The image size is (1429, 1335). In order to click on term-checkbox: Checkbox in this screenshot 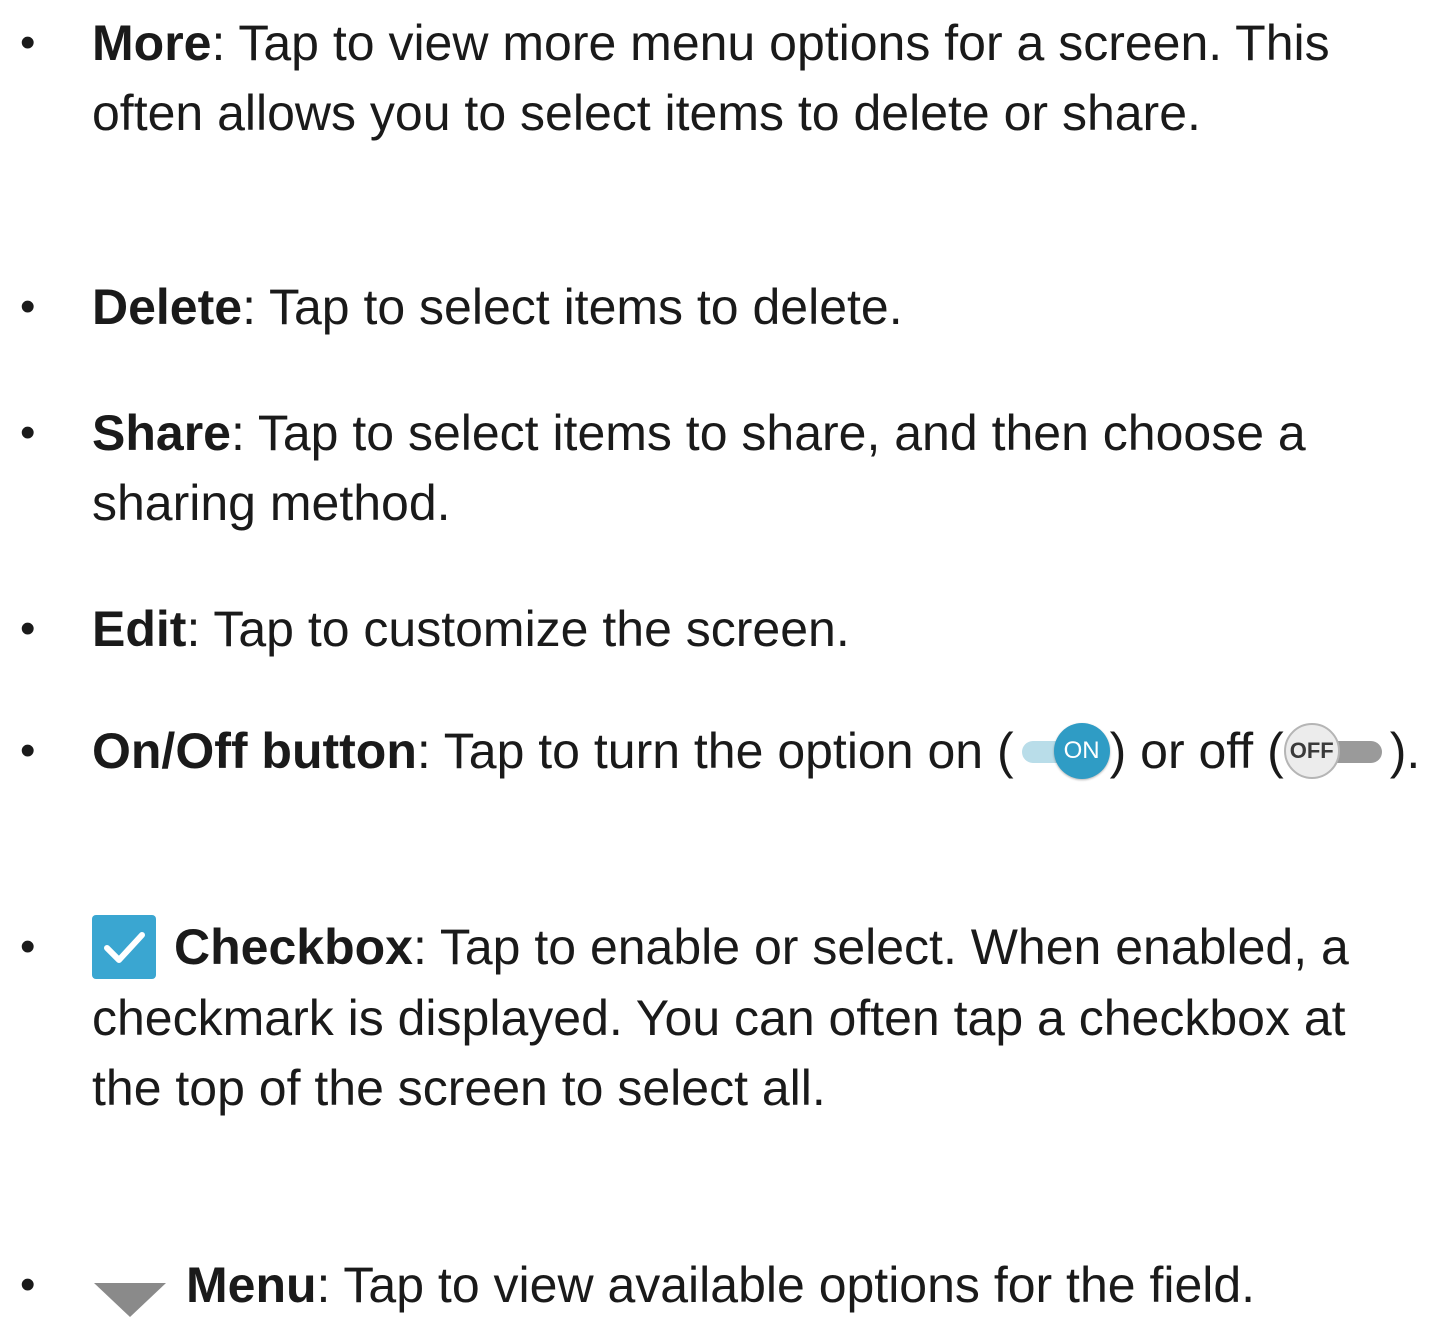, I will do `click(293, 947)`.